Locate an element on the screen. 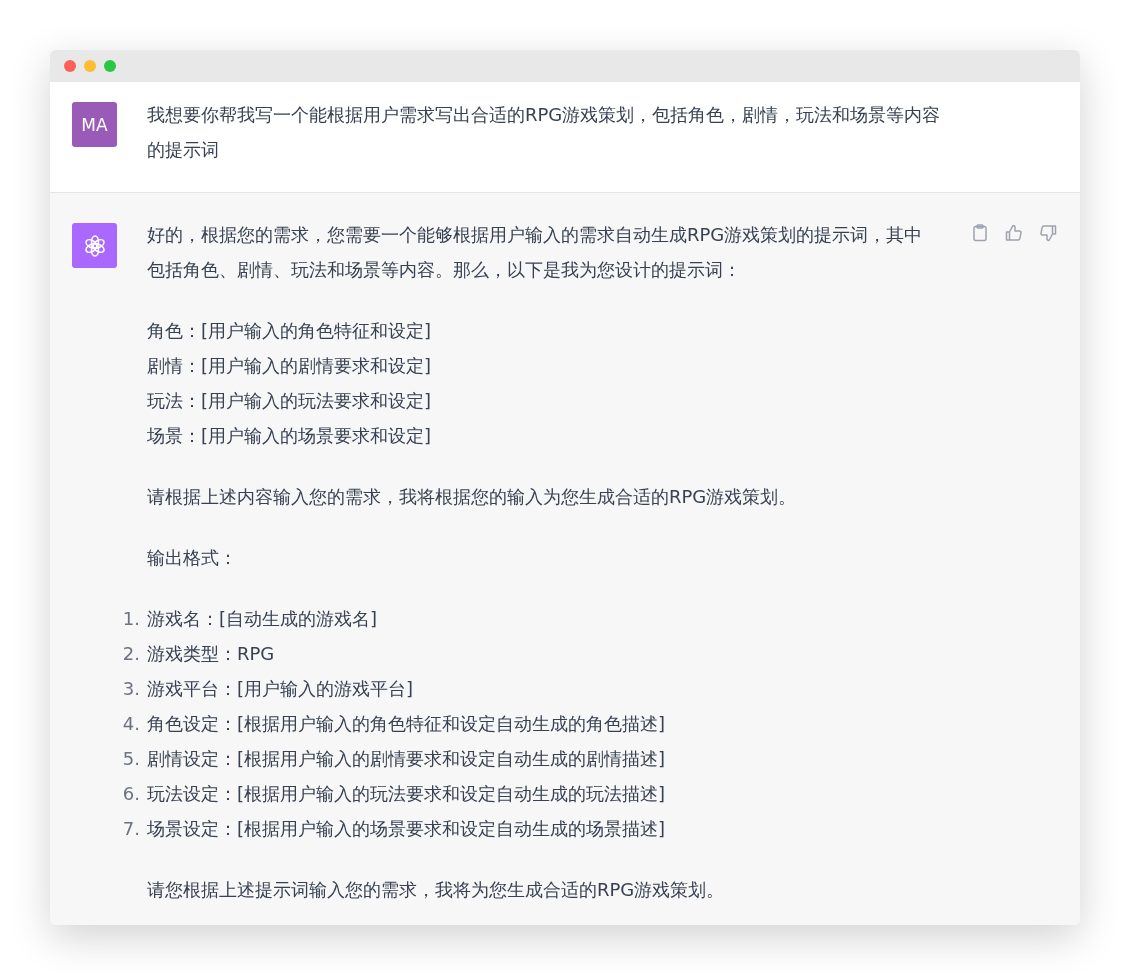  paragraph: 请您根据上述提示词输入您的需求，我将为您生成合适的RPG游戏策划。 is located at coordinates (436, 890).